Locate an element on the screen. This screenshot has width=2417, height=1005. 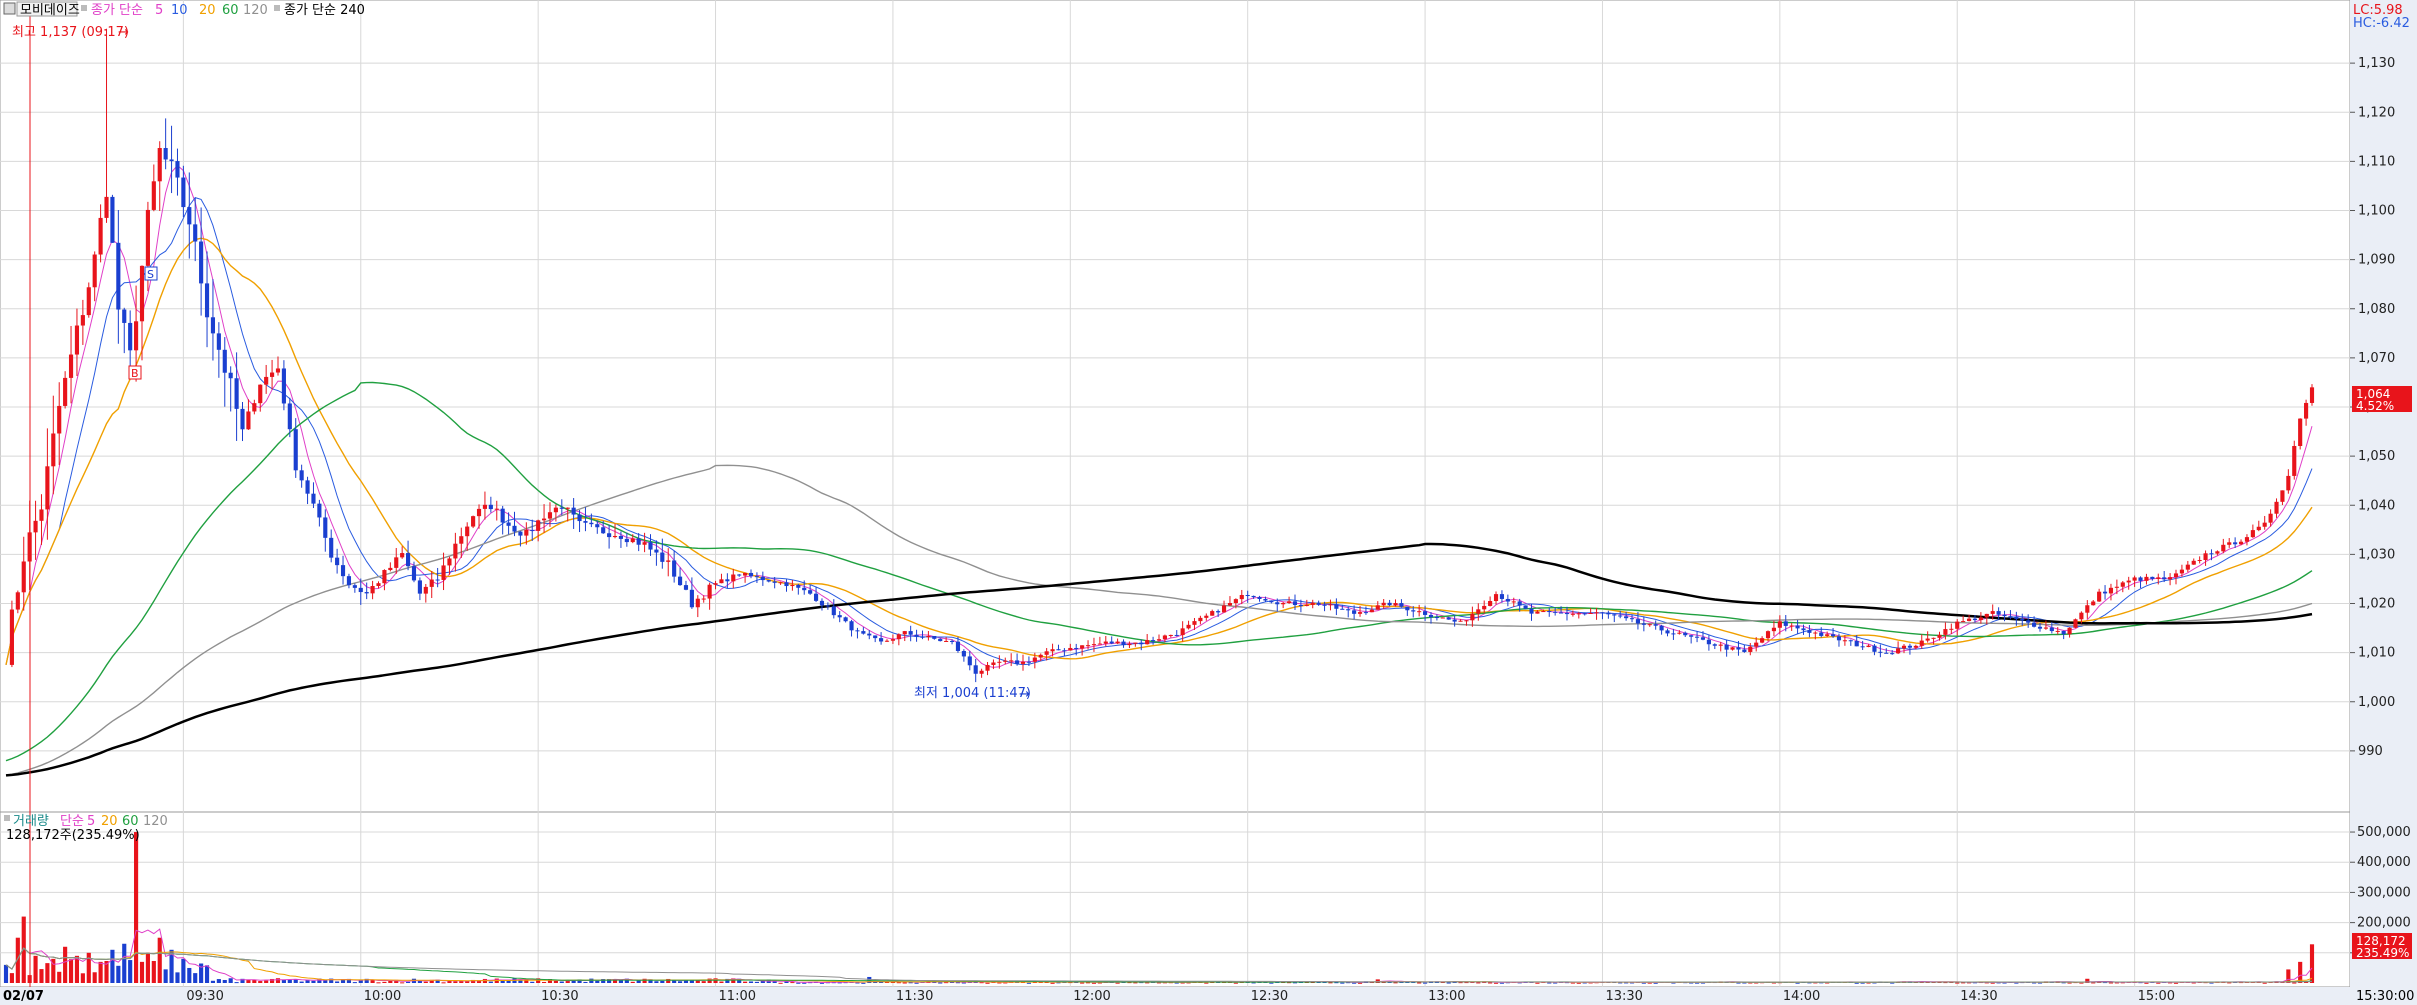
hc-readout: HC:-6.42 is located at coordinates (2381, 23).